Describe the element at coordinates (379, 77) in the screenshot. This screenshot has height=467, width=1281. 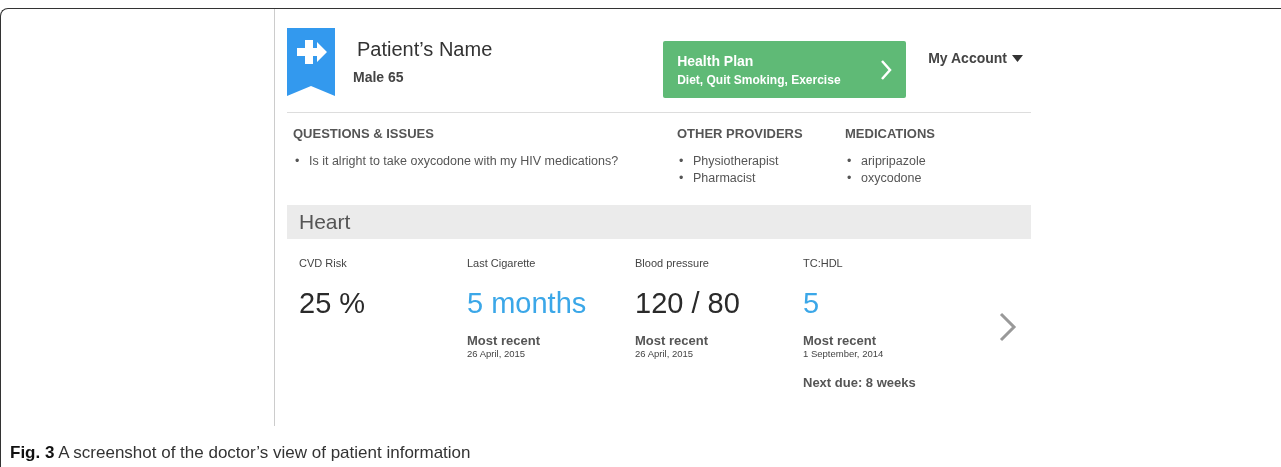
I see `patient-details: Male 65` at that location.